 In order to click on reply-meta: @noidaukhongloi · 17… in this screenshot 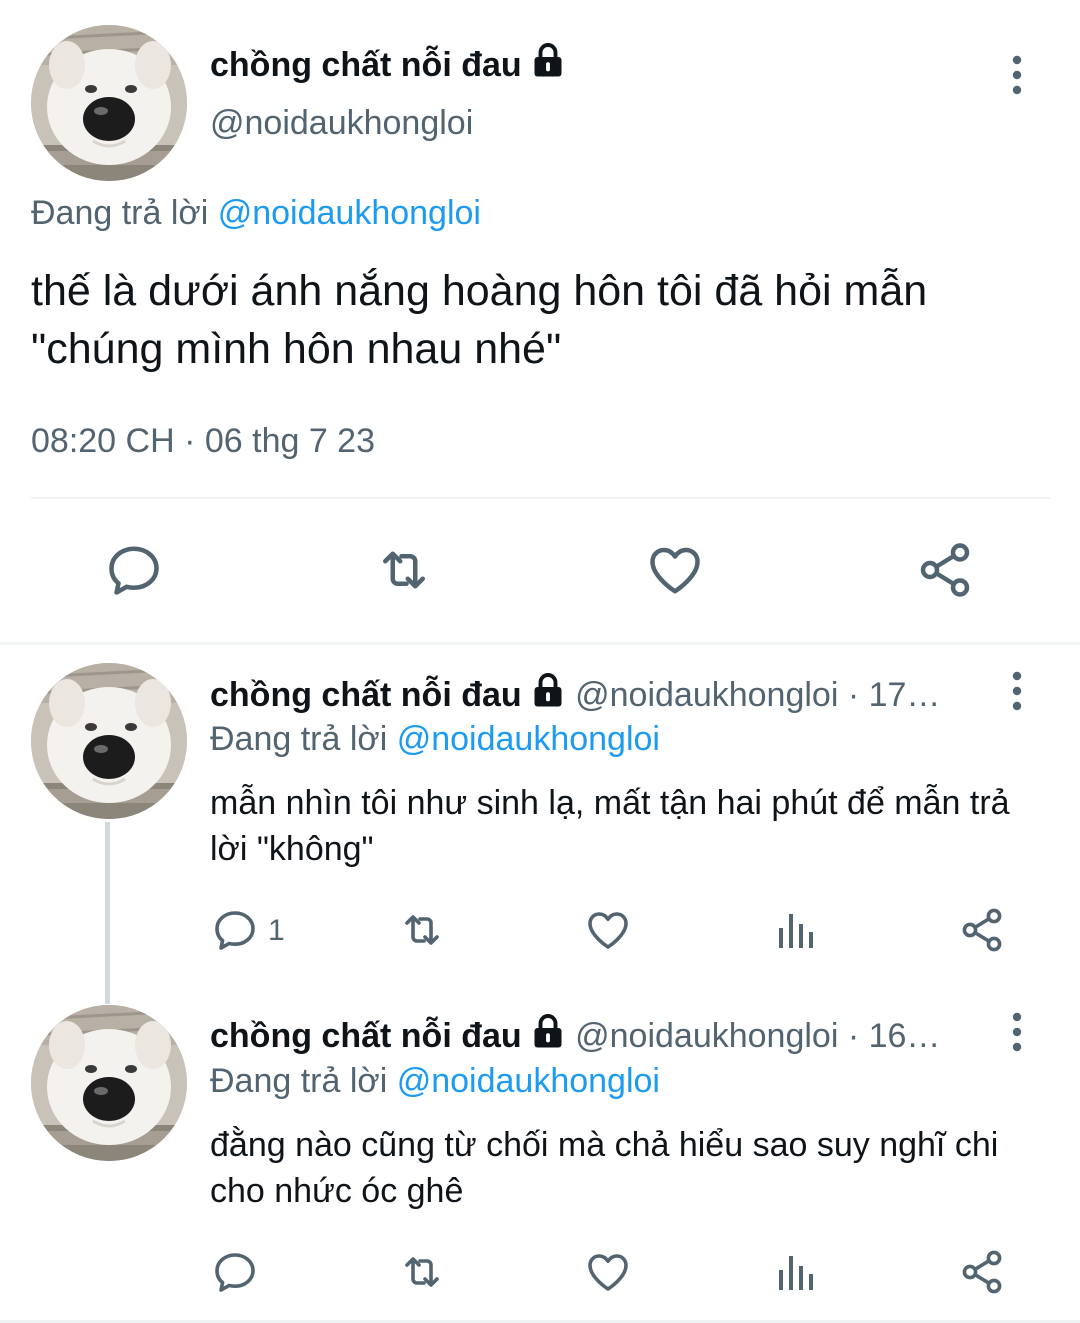, I will do `click(758, 695)`.